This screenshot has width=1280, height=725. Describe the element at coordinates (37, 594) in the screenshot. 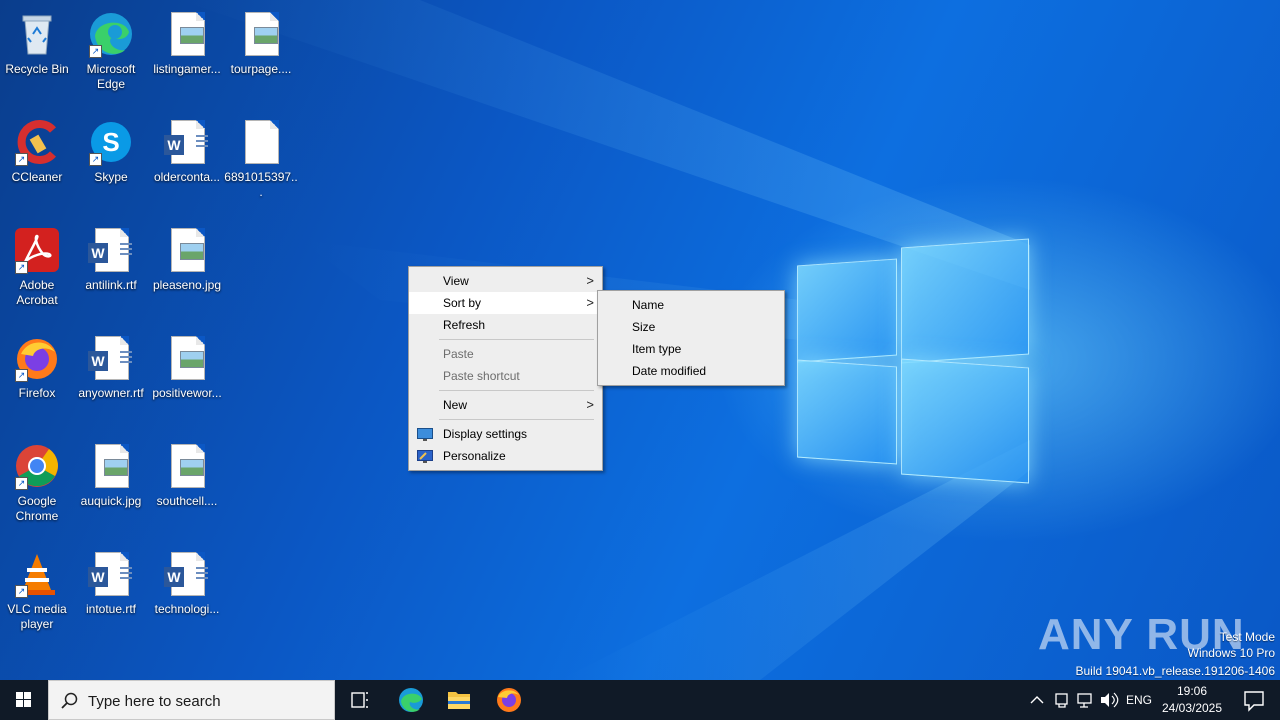

I see `desktop-icon-vlc: ↗ VLC media player` at that location.